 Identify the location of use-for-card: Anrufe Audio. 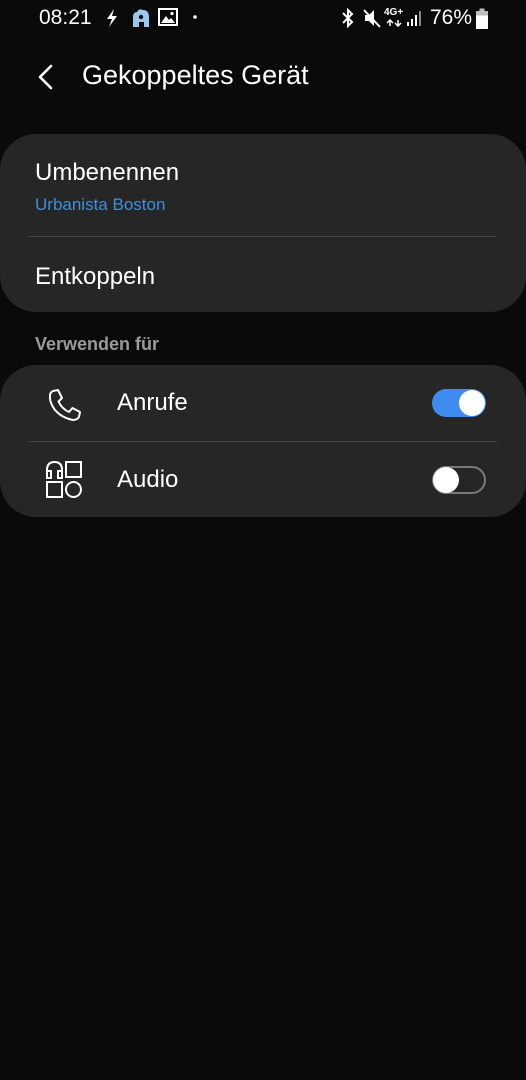
(263, 441).